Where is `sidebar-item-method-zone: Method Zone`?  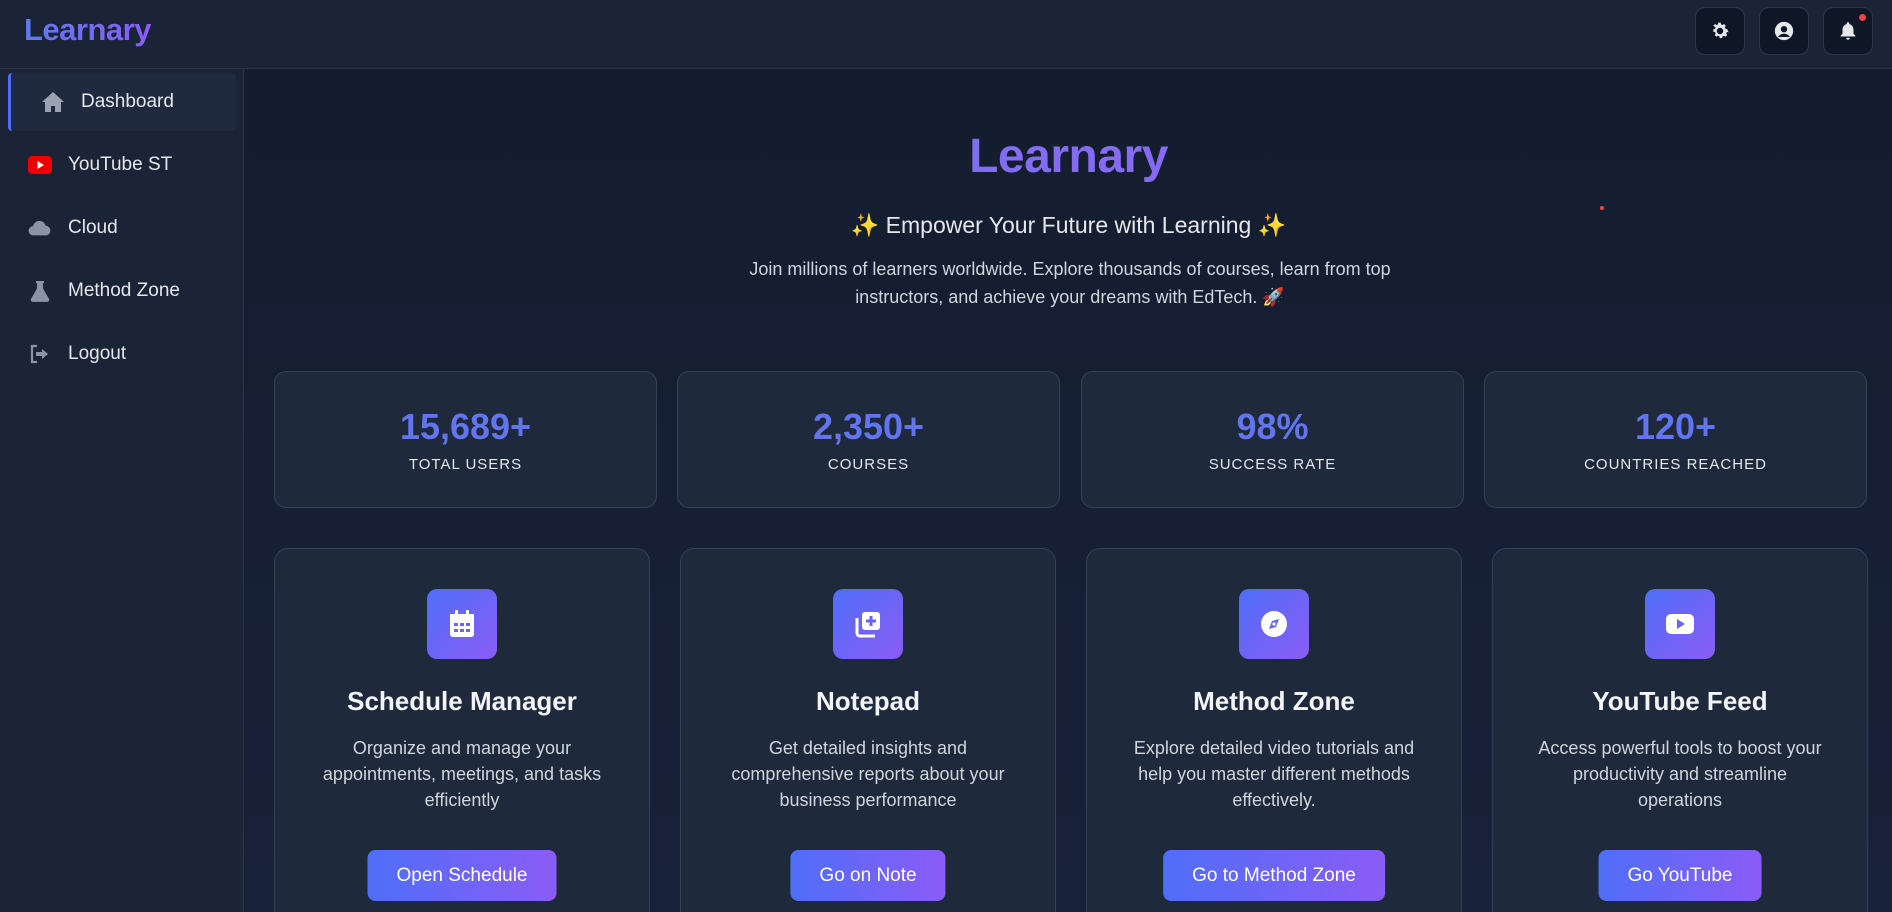
sidebar-item-method-zone: Method Zone is located at coordinates (122, 291).